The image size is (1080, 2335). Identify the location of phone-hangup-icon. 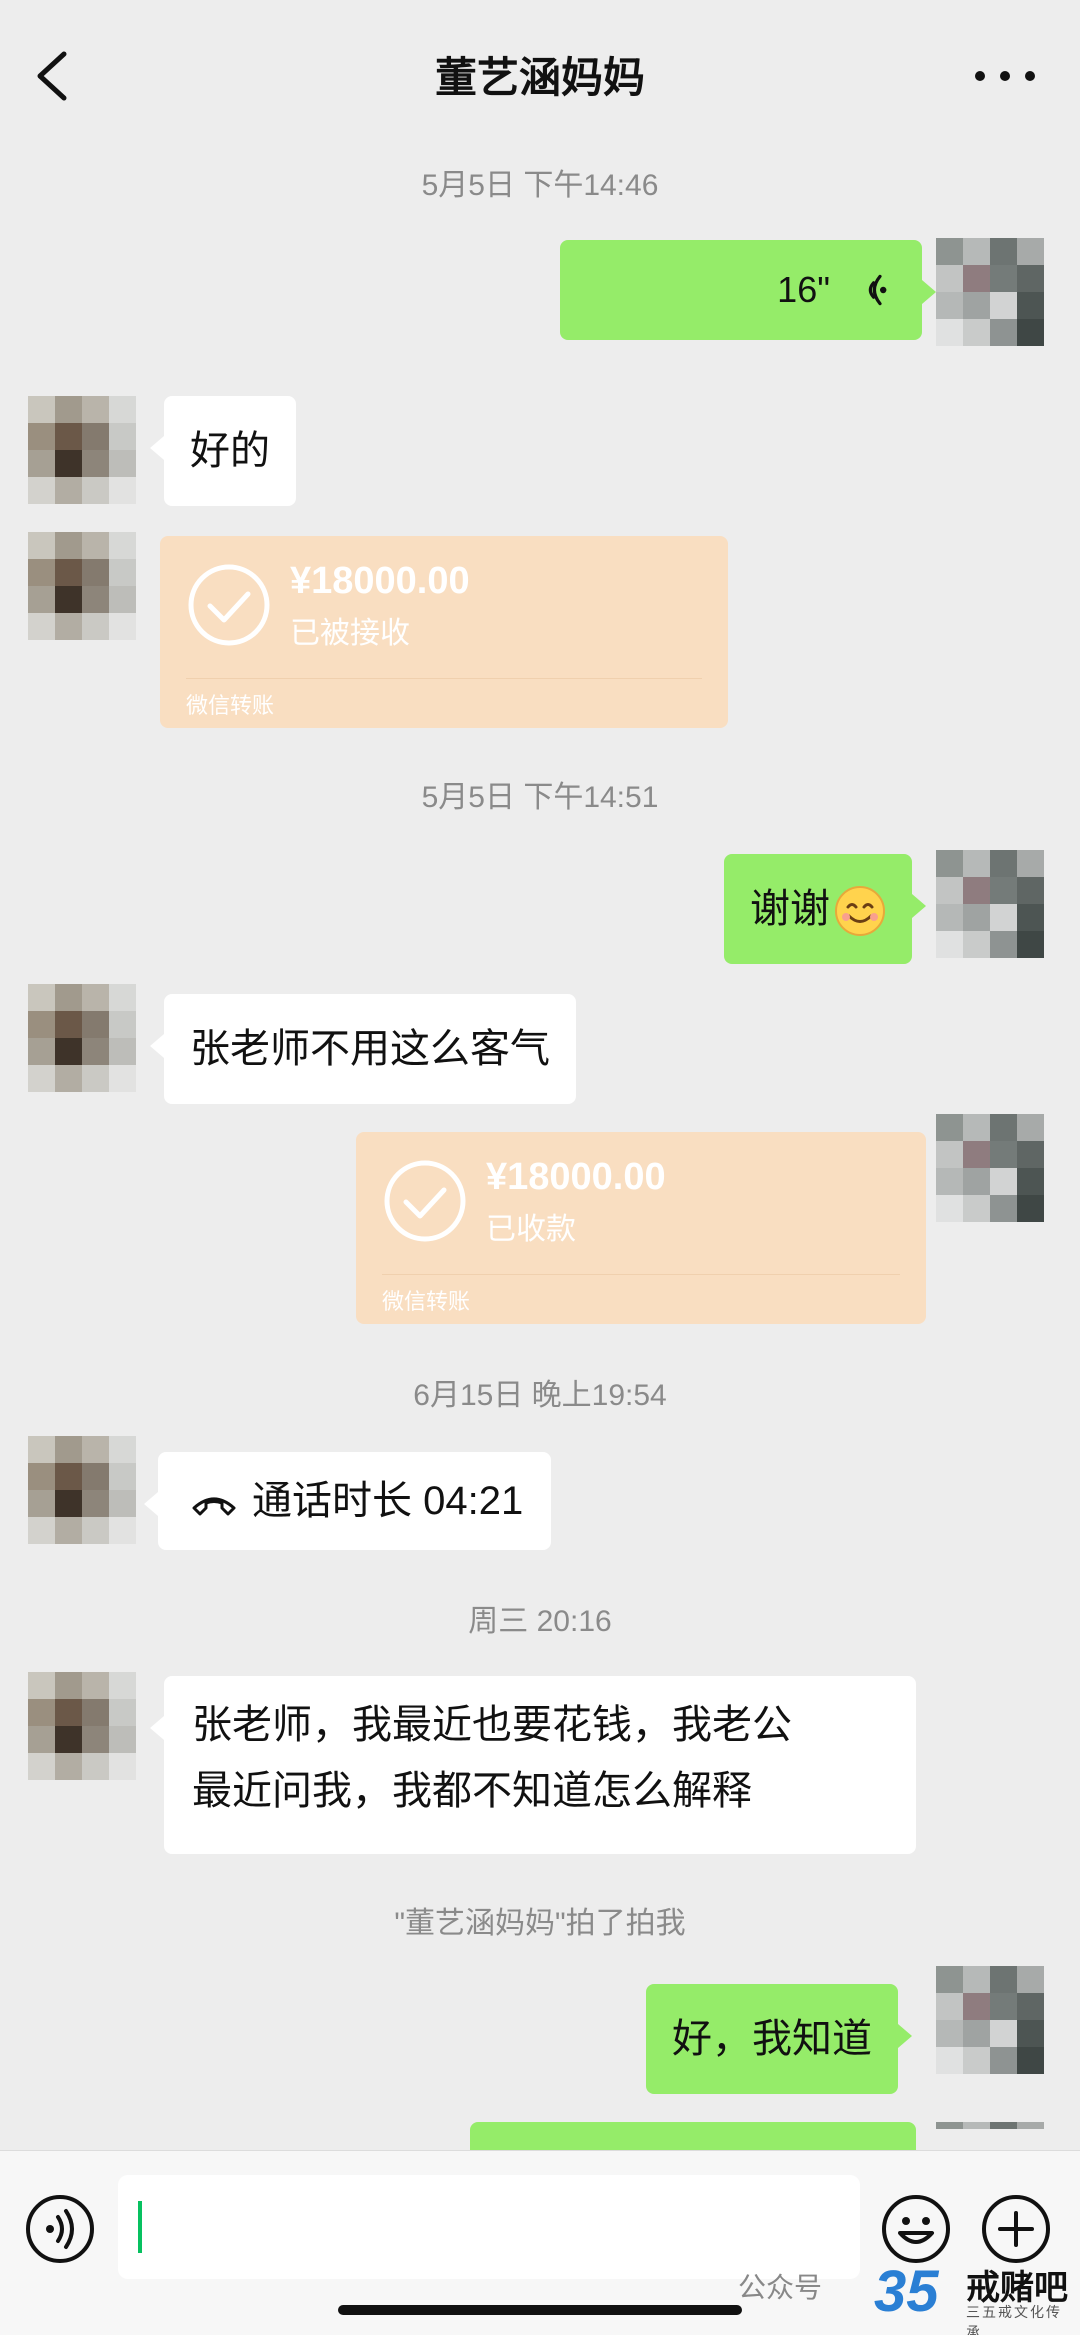
(214, 1506).